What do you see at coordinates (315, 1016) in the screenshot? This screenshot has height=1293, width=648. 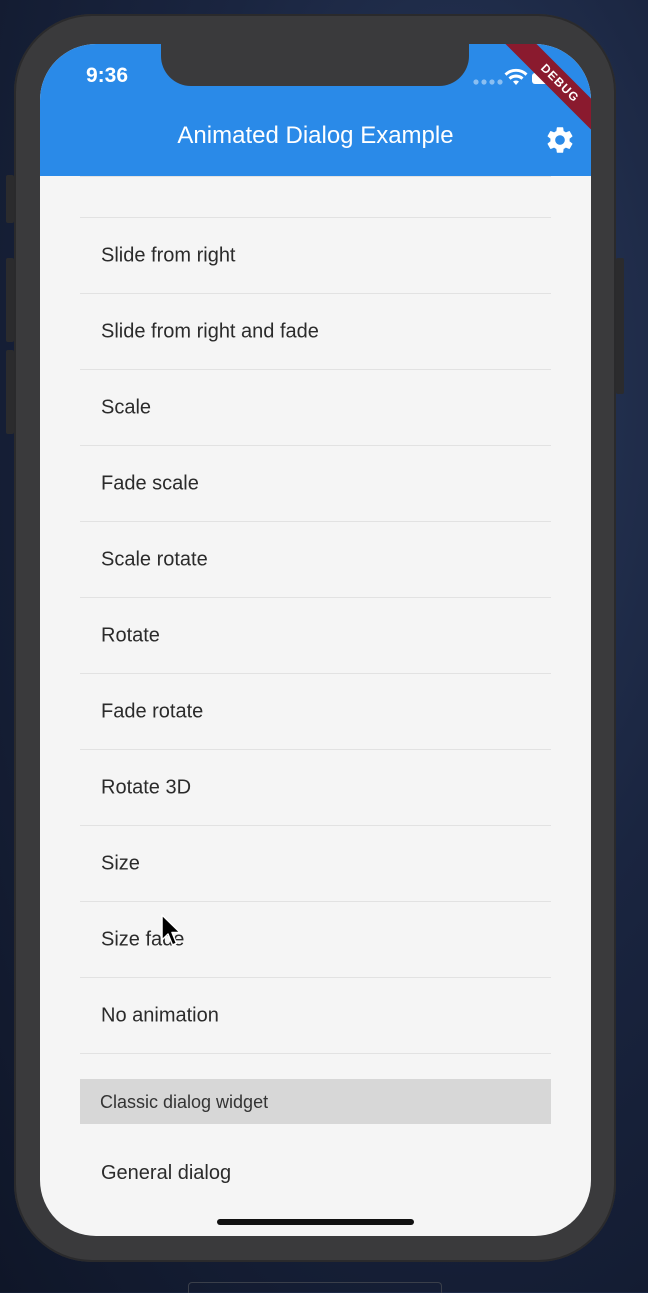 I see `list-item: No animation` at bounding box center [315, 1016].